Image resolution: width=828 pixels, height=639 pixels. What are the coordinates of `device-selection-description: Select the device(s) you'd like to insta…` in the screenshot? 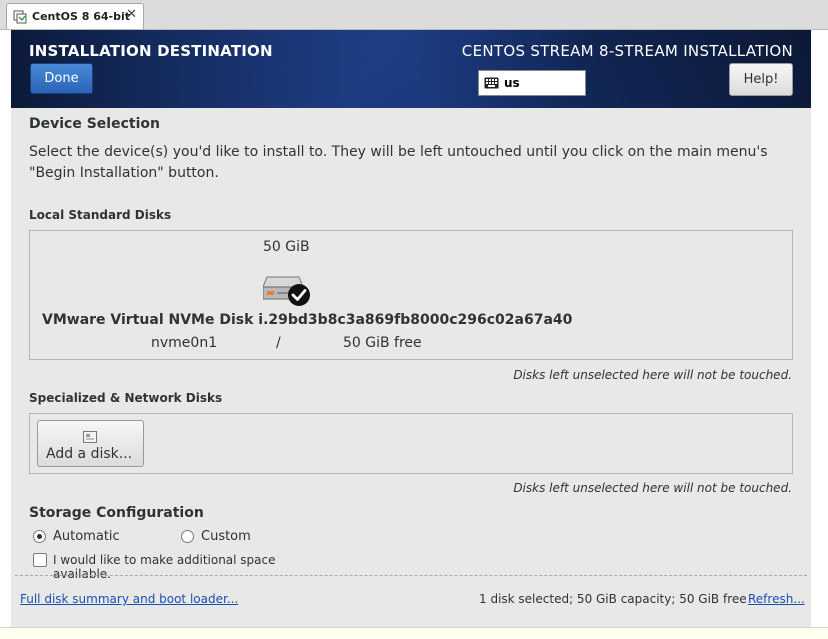 It's located at (398, 162).